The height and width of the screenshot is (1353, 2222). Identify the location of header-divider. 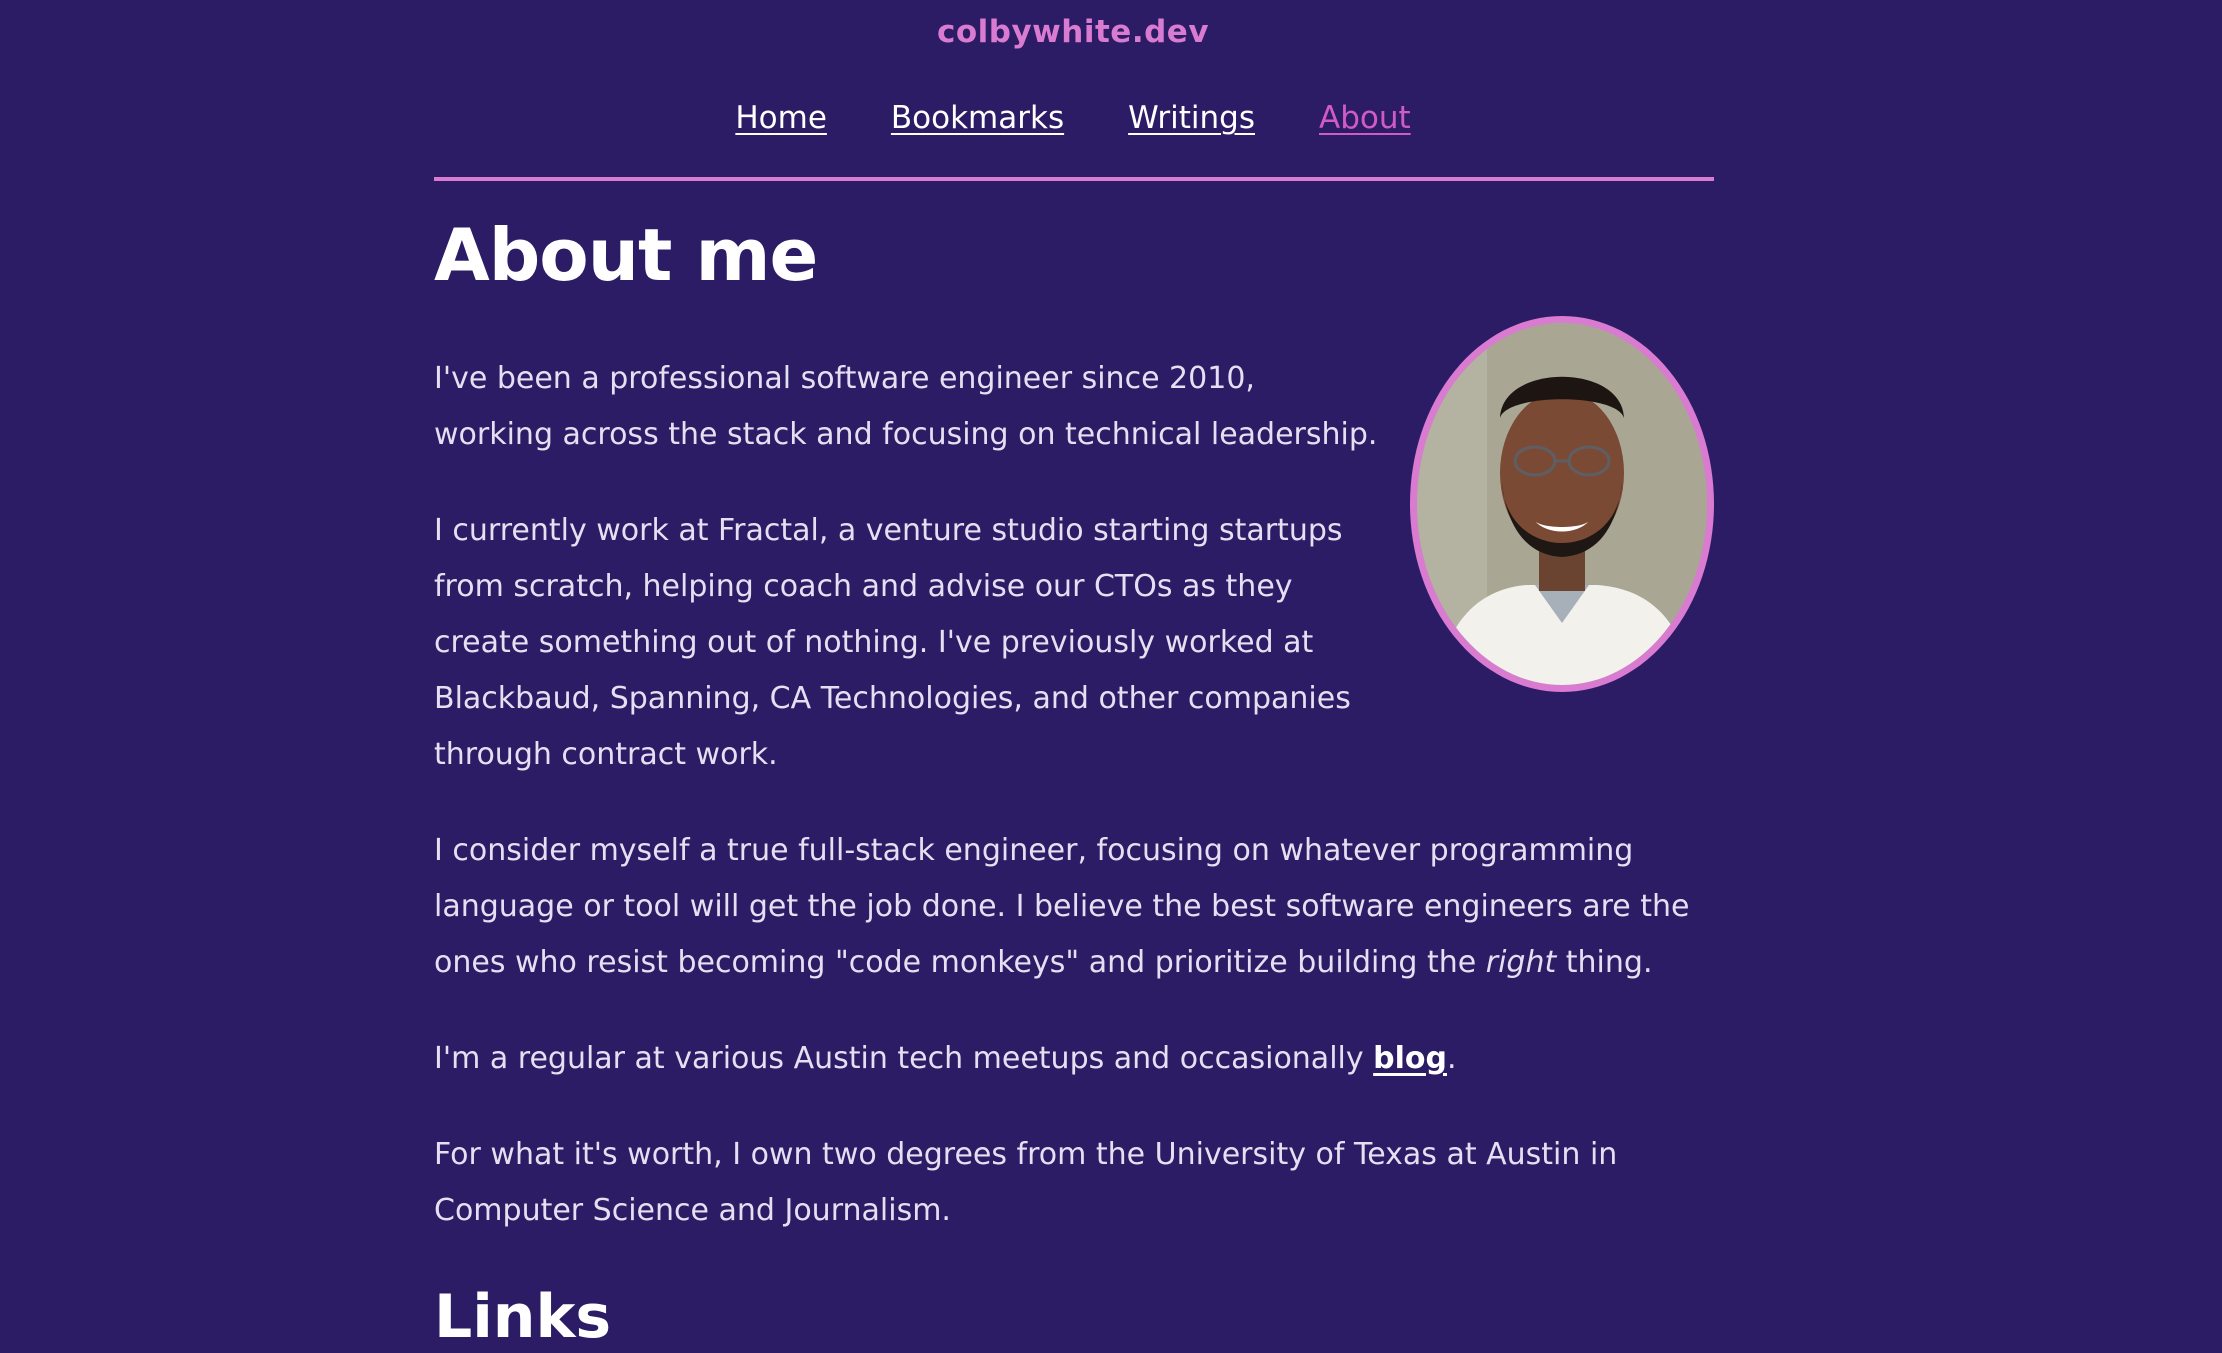
(1074, 179).